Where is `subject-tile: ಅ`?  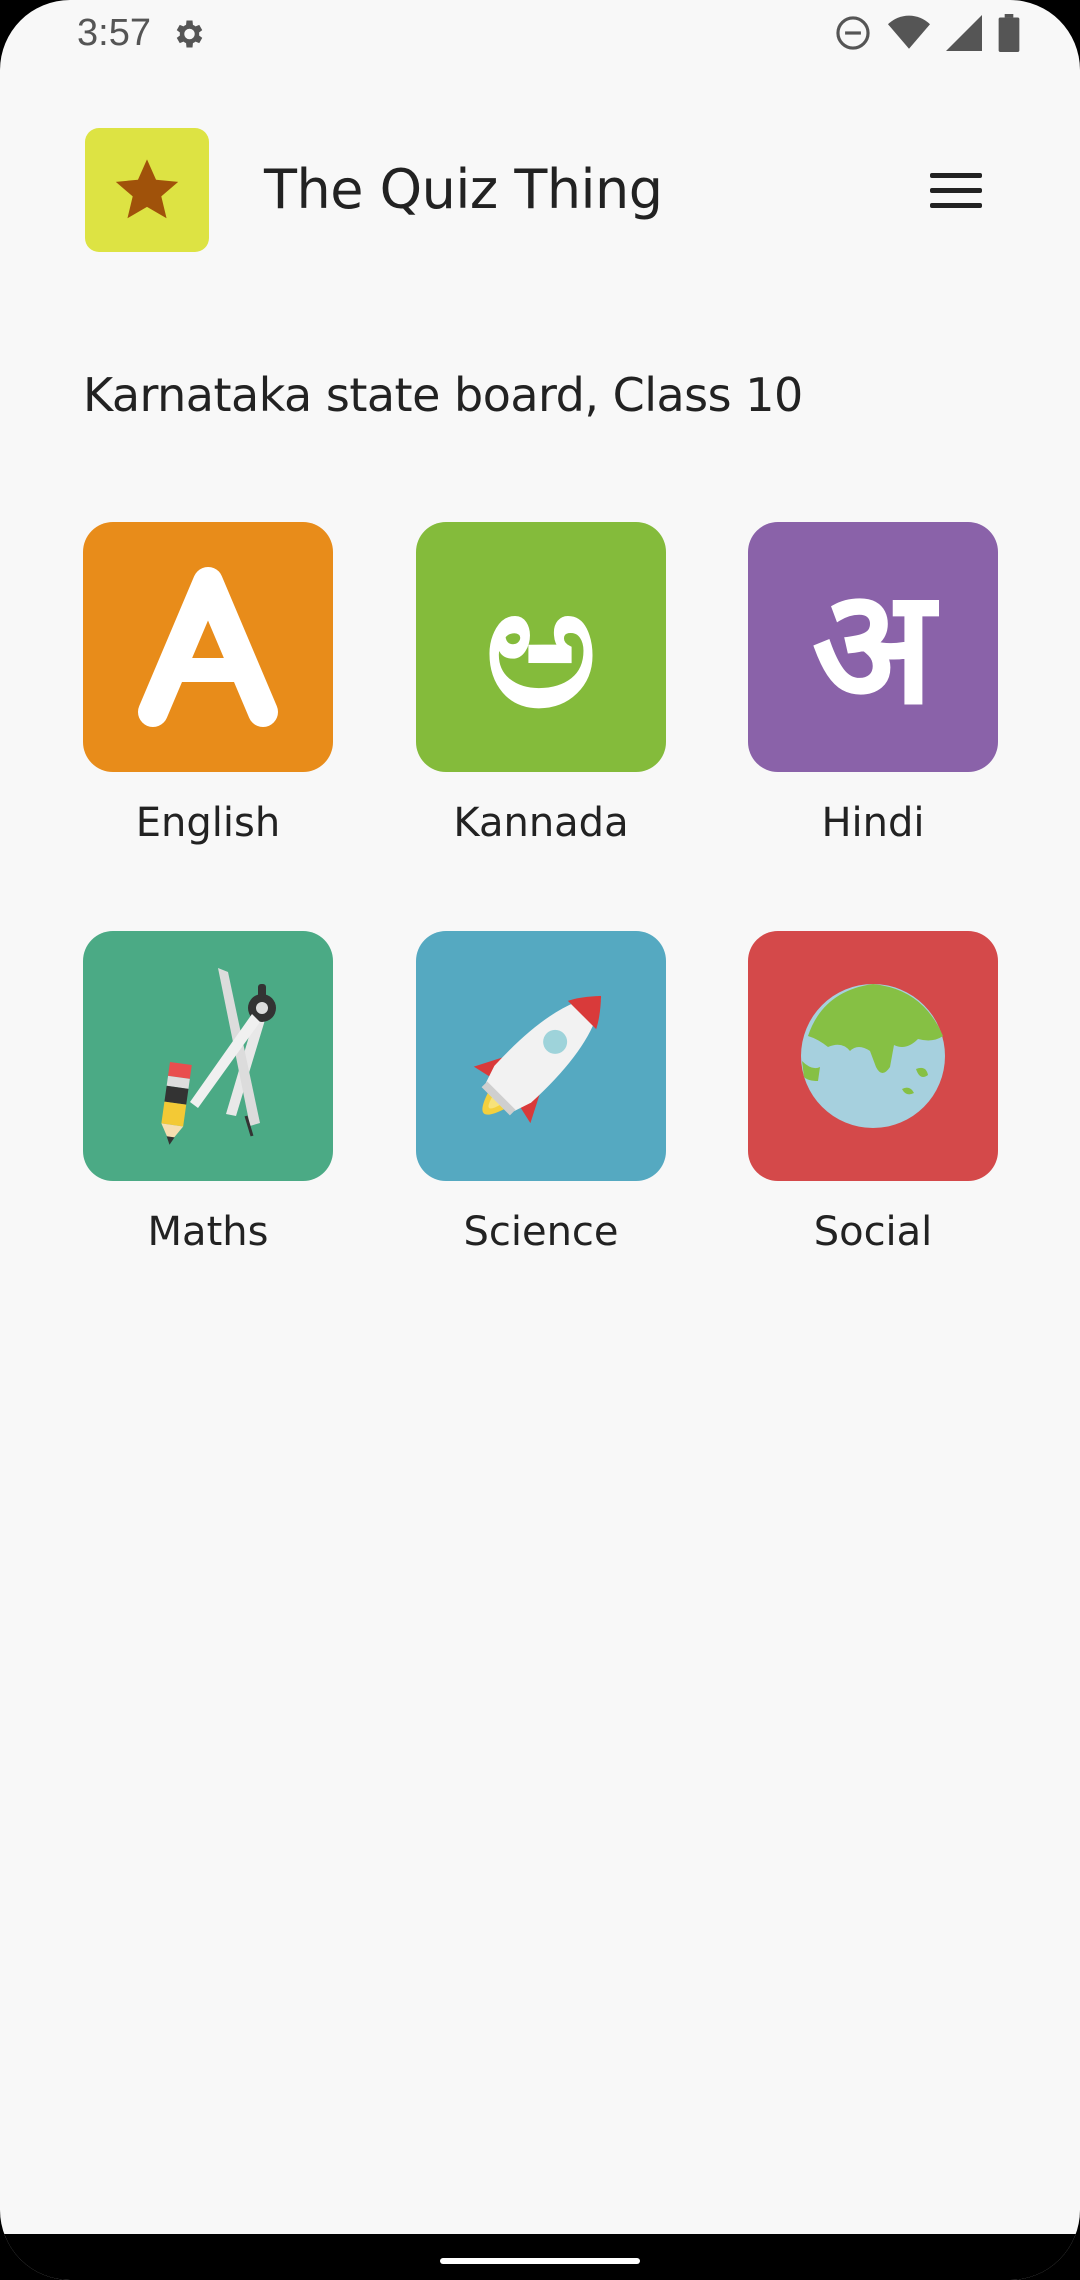
subject-tile: ಅ is located at coordinates (541, 647).